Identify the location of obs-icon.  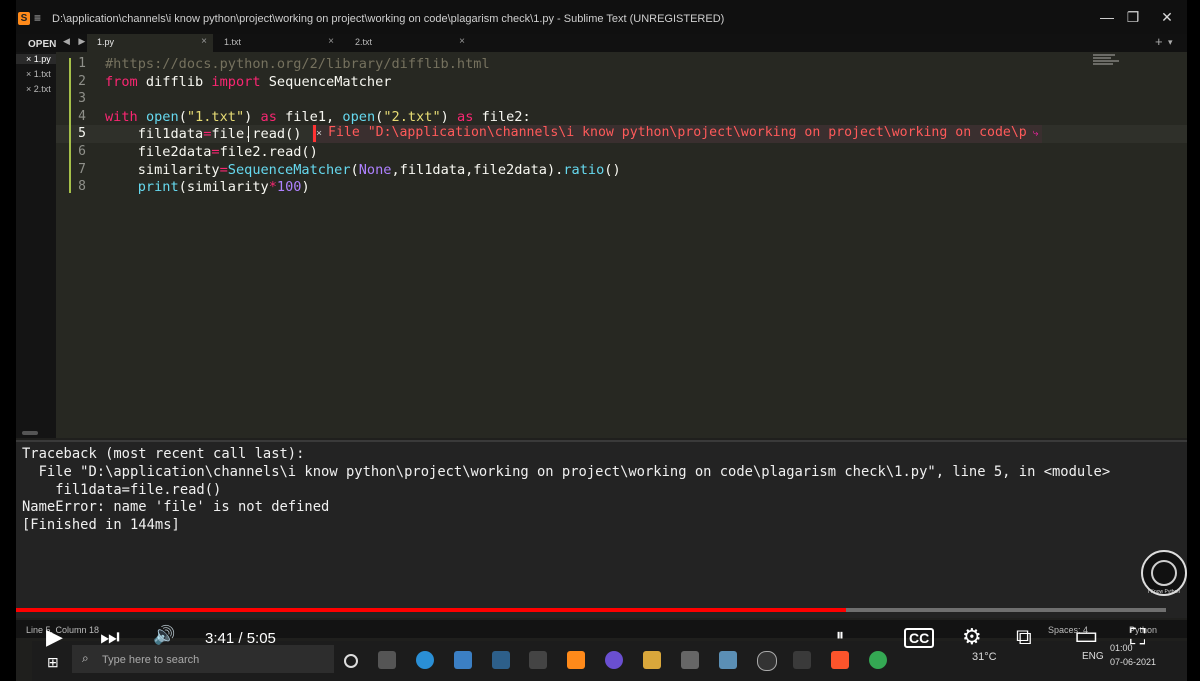
(767, 661).